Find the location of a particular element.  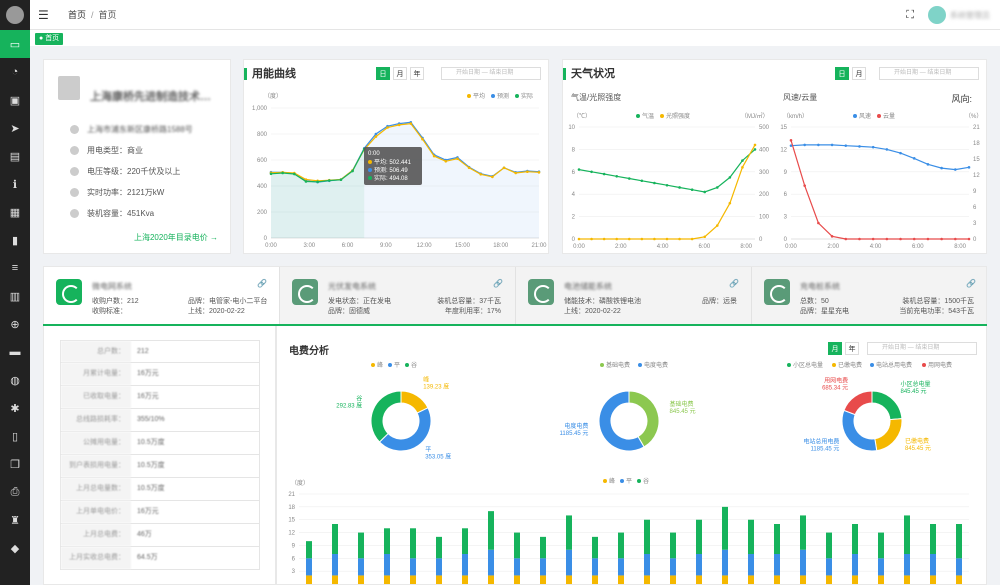

weather-btn-month: 月 is located at coordinates (859, 73).